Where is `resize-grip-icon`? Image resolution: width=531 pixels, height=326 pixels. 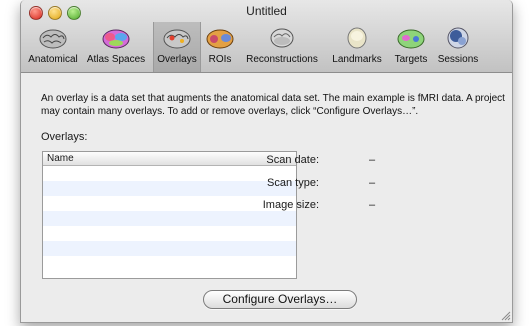
resize-grip-icon is located at coordinates (505, 315).